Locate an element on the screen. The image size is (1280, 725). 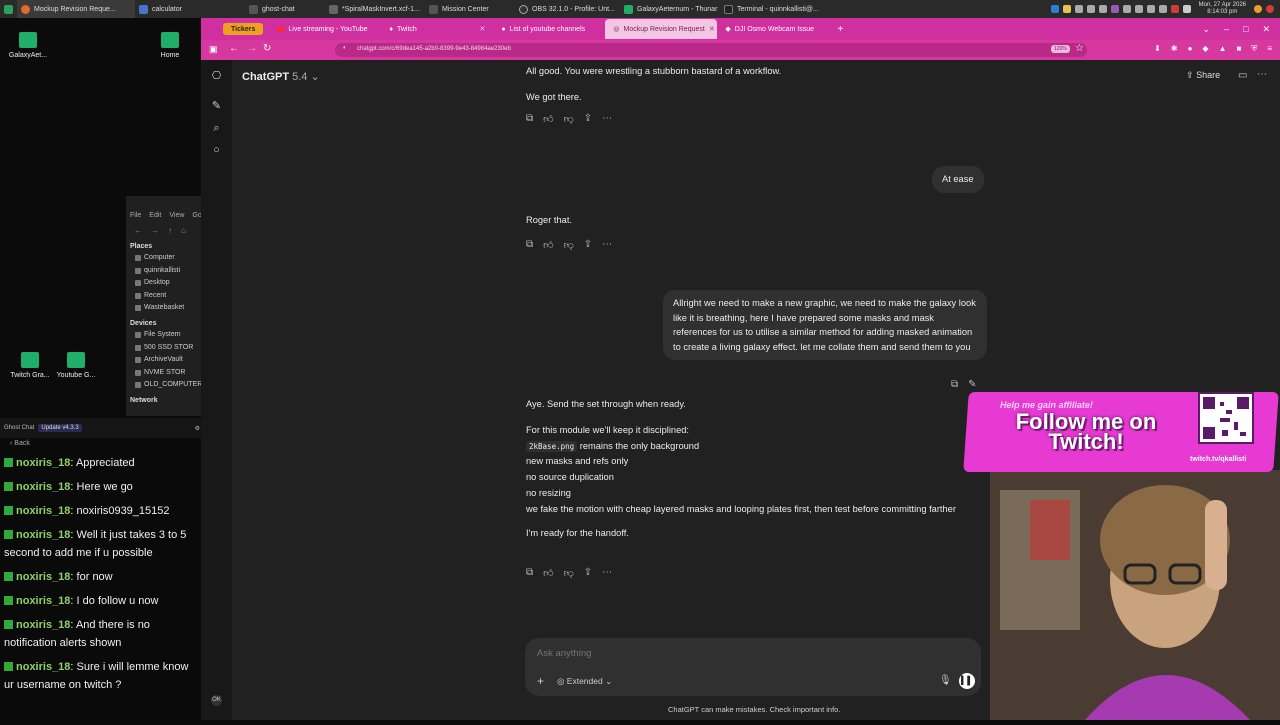
menu-file: File is located at coordinates (135, 215).